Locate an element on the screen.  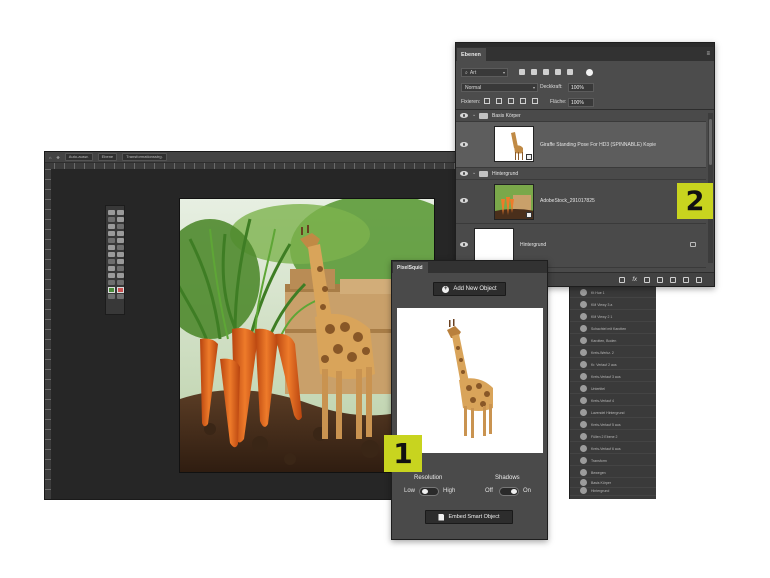
history-item: Schachtel mit Karotten is located at coordinates (613, 329).